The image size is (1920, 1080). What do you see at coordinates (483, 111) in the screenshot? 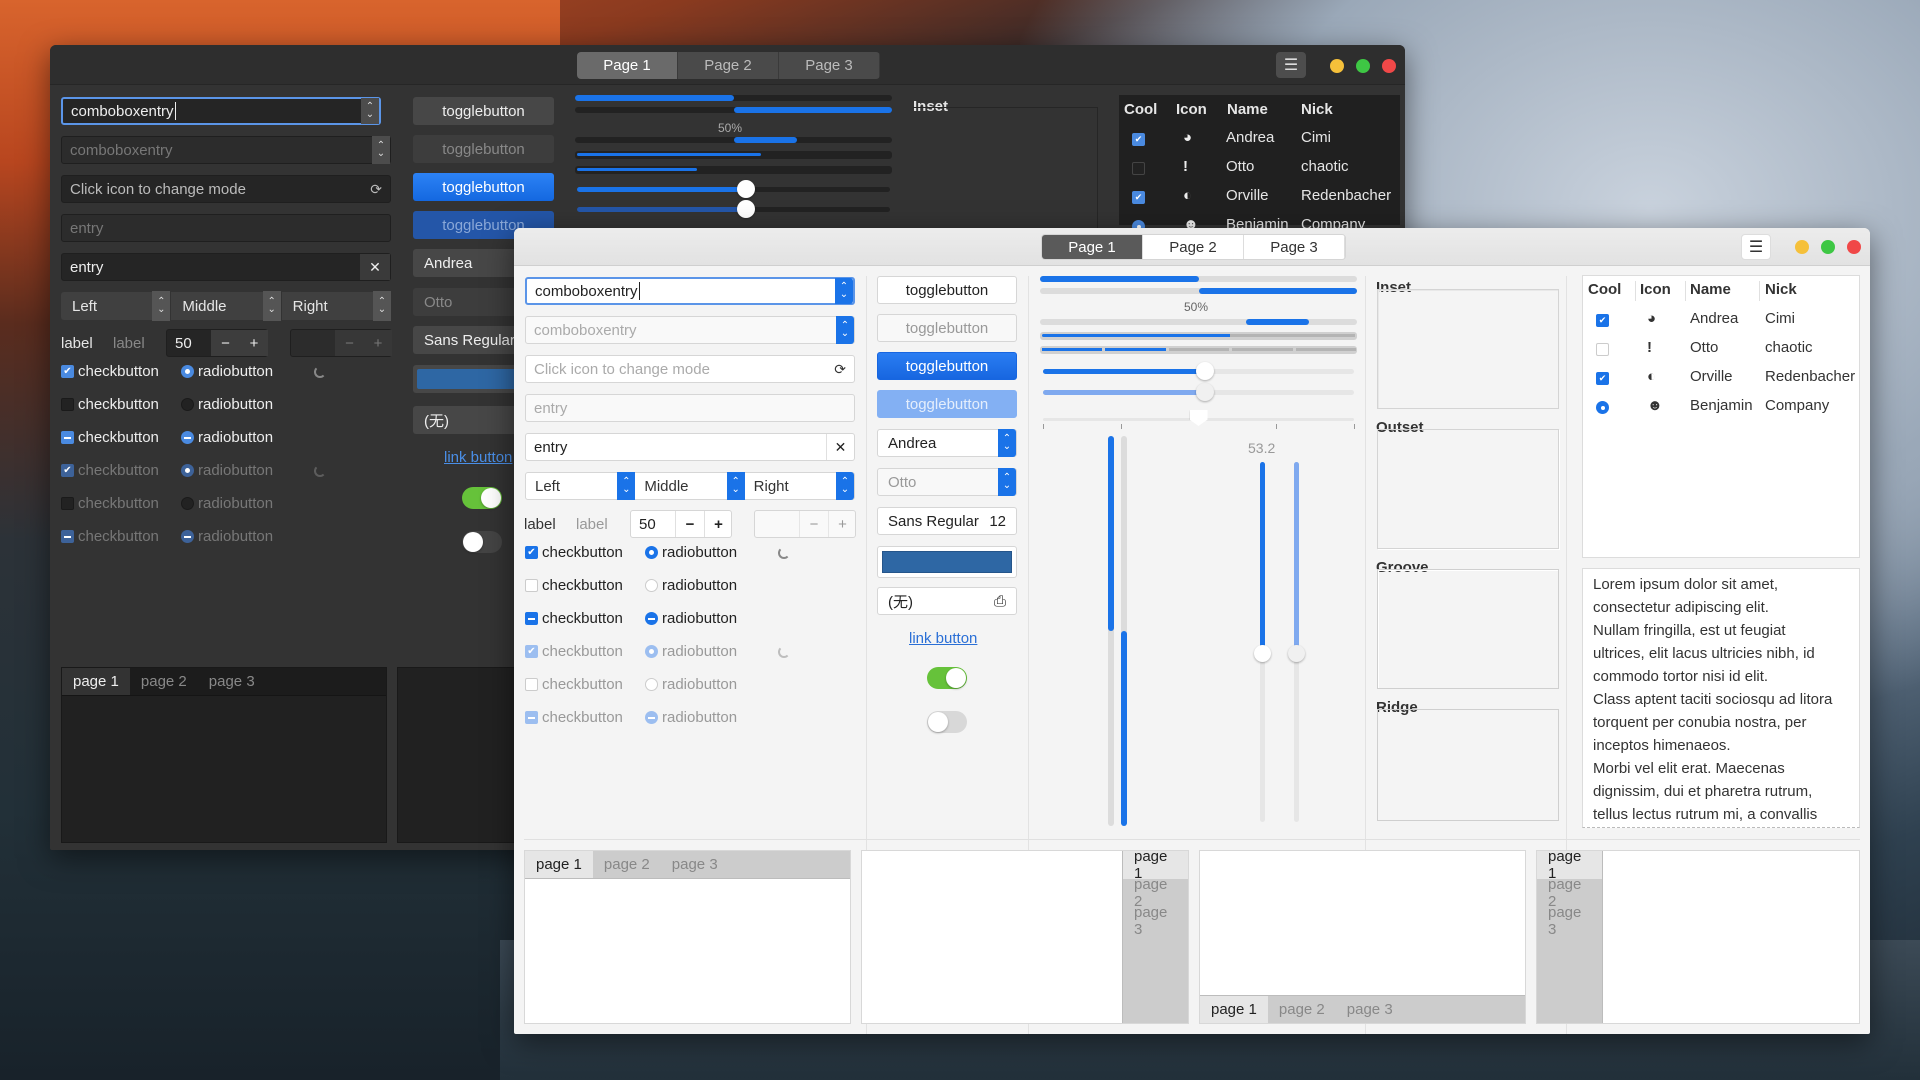
I see `dark-togglebutton: togglebutton` at bounding box center [483, 111].